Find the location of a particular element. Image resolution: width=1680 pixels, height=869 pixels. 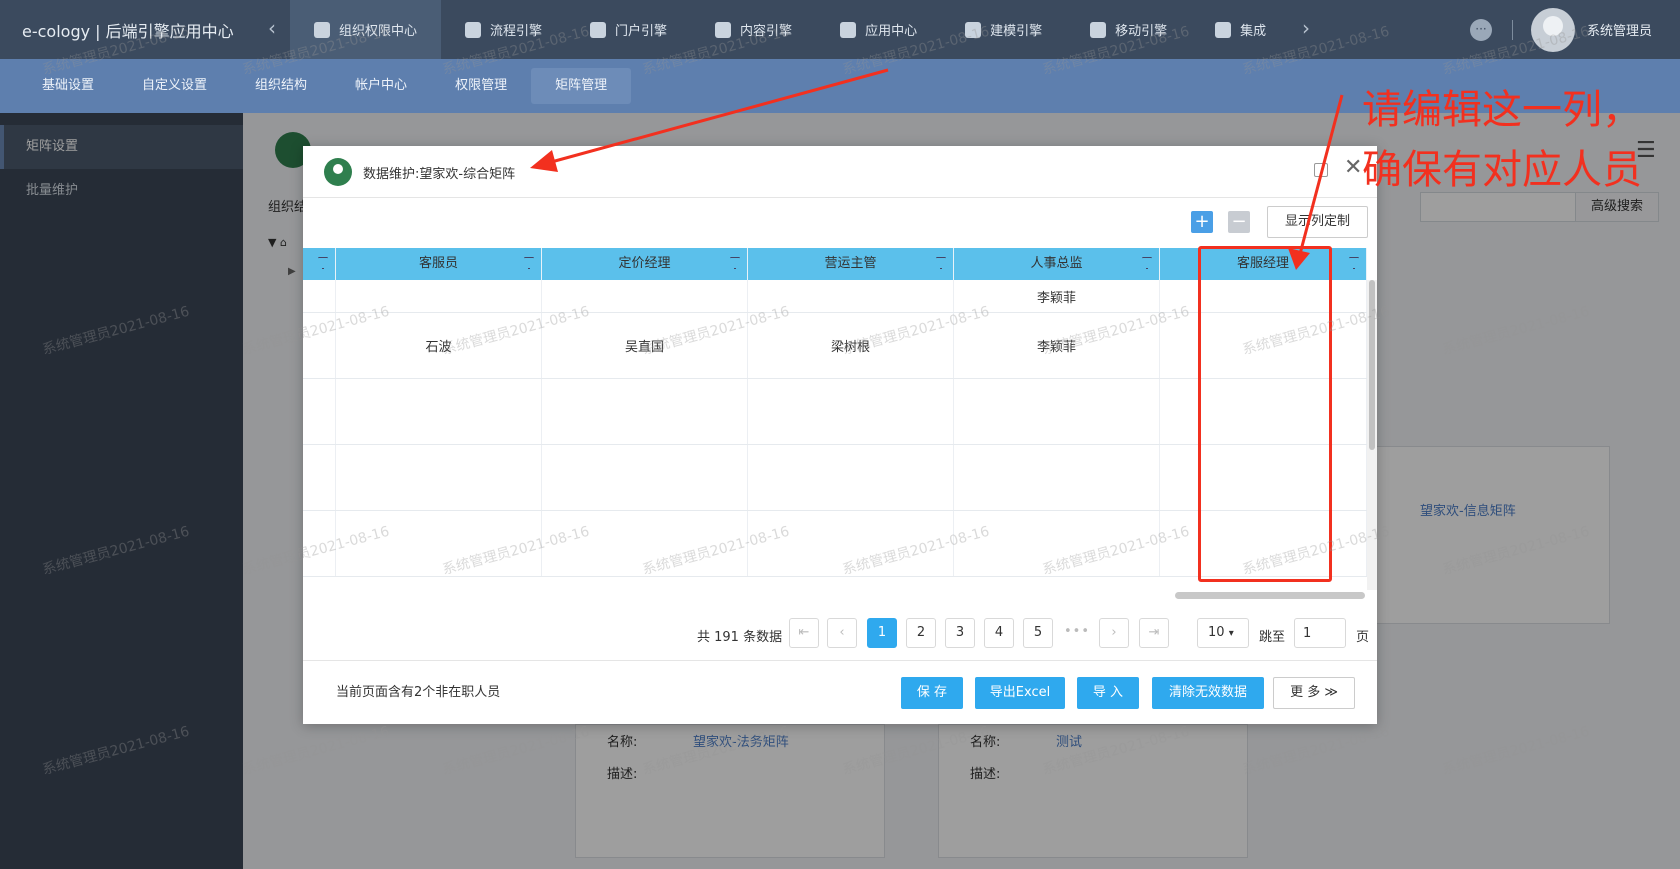

dialog-header: 数据维护:望家欢-综合矩阵 ✕ is located at coordinates (840, 172).